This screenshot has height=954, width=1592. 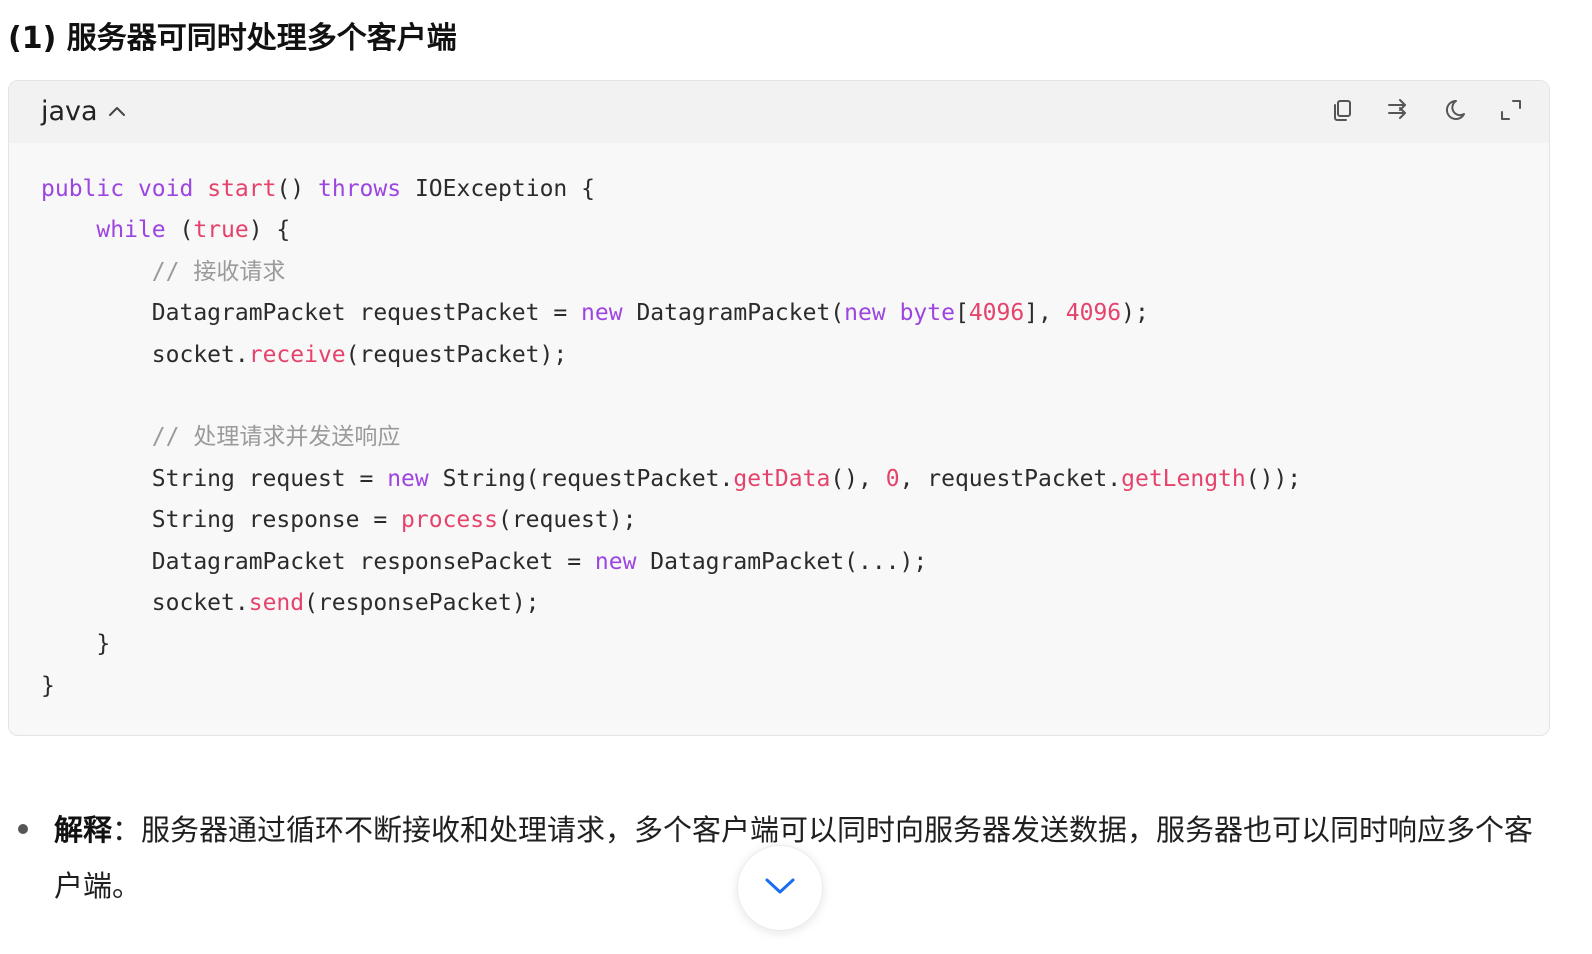 I want to click on code-token: DatagramPacket(, so click(x=733, y=313).